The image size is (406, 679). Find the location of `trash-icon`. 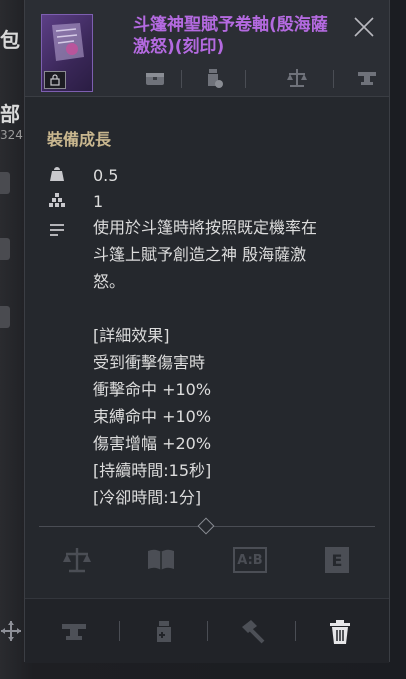

trash-icon is located at coordinates (340, 632).